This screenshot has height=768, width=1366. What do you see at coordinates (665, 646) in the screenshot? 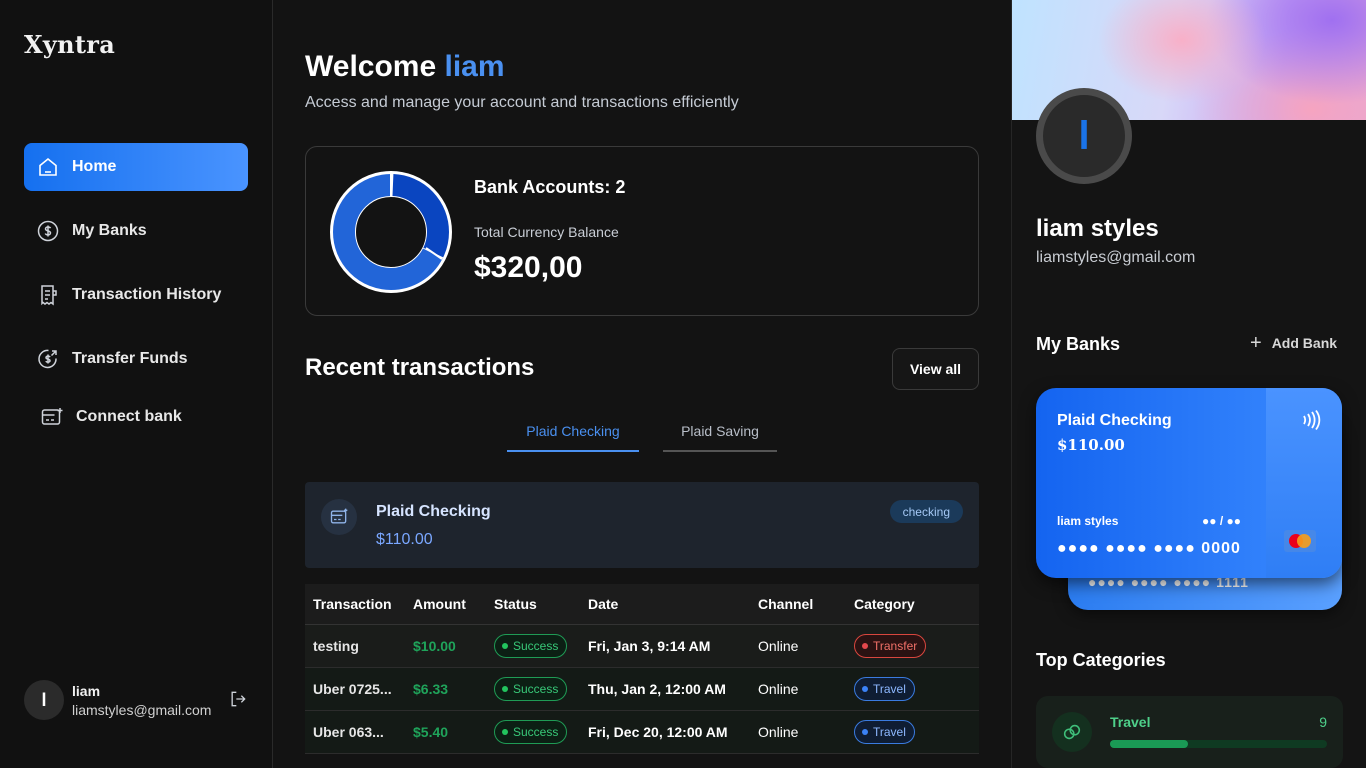
I see `transaction-date: Fri, Jan 3, 9:14 AM` at bounding box center [665, 646].